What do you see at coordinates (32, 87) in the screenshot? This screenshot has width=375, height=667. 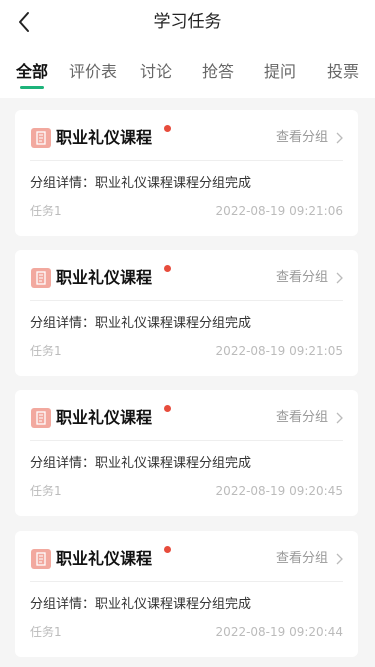 I see `active-tab-indicator` at bounding box center [32, 87].